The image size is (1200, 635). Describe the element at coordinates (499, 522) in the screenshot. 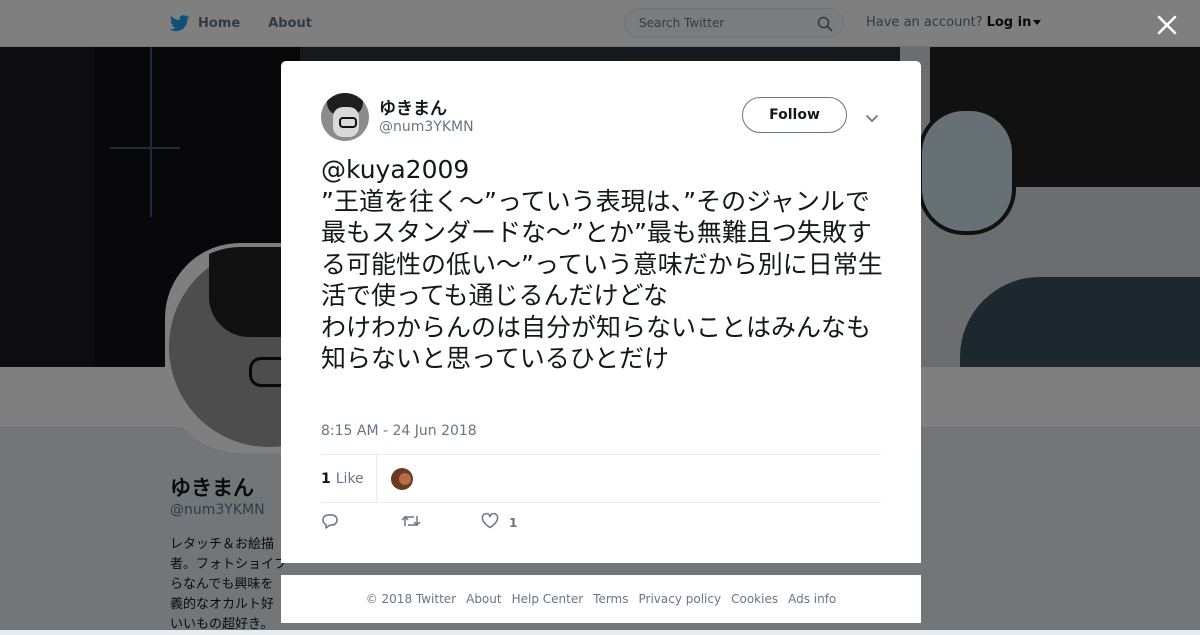

I see `like-button: 1` at that location.